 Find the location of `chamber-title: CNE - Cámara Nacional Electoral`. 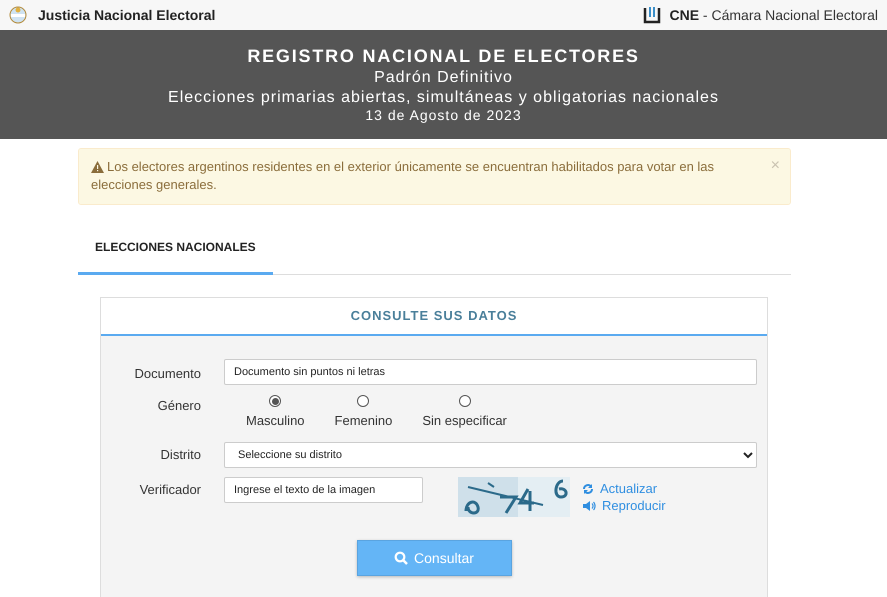

chamber-title: CNE - Cámara Nacional Electoral is located at coordinates (773, 15).